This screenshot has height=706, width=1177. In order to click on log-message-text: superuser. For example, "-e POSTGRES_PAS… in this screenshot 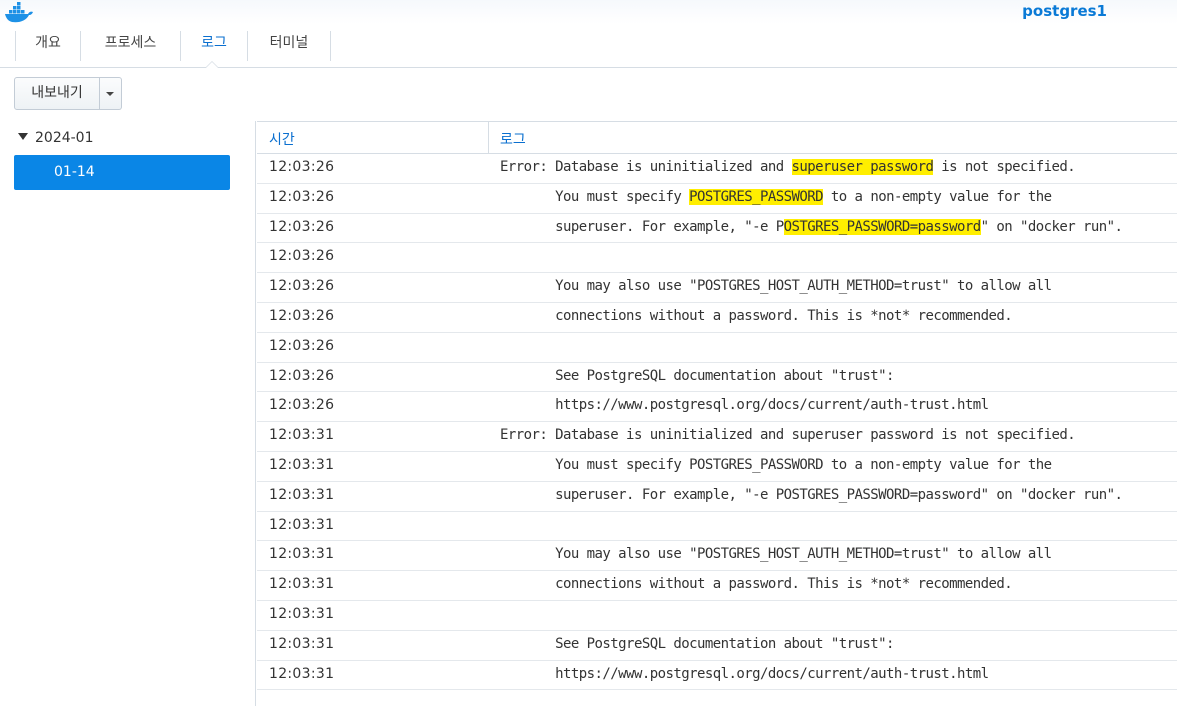, I will do `click(811, 494)`.